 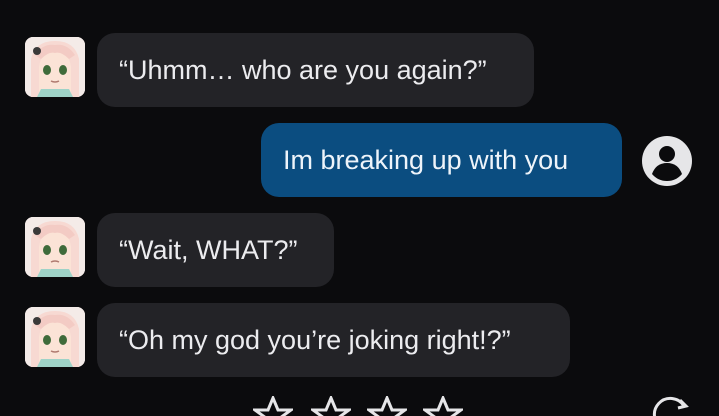 What do you see at coordinates (359, 405) in the screenshot?
I see `message-actions-row` at bounding box center [359, 405].